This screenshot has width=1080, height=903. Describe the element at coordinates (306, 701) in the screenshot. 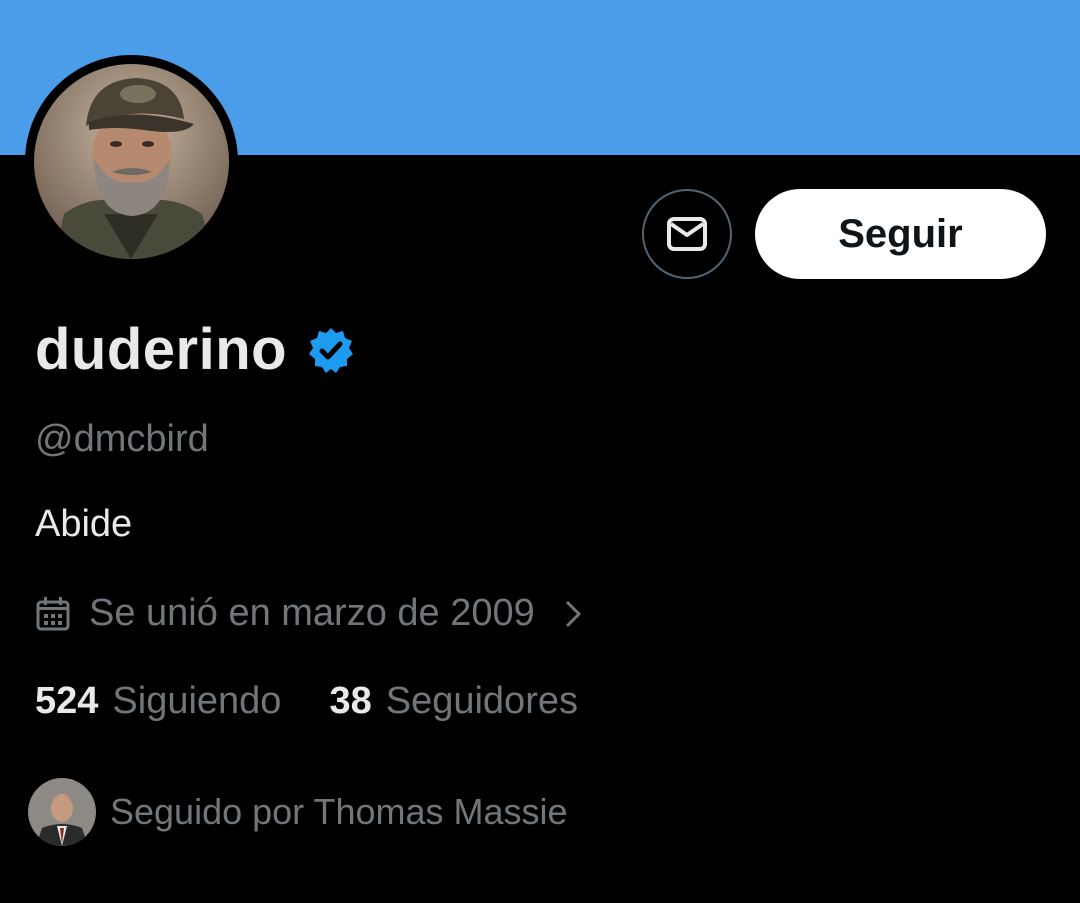

I see `follow-stats: 524 Siguiendo 38 Seguidores` at that location.